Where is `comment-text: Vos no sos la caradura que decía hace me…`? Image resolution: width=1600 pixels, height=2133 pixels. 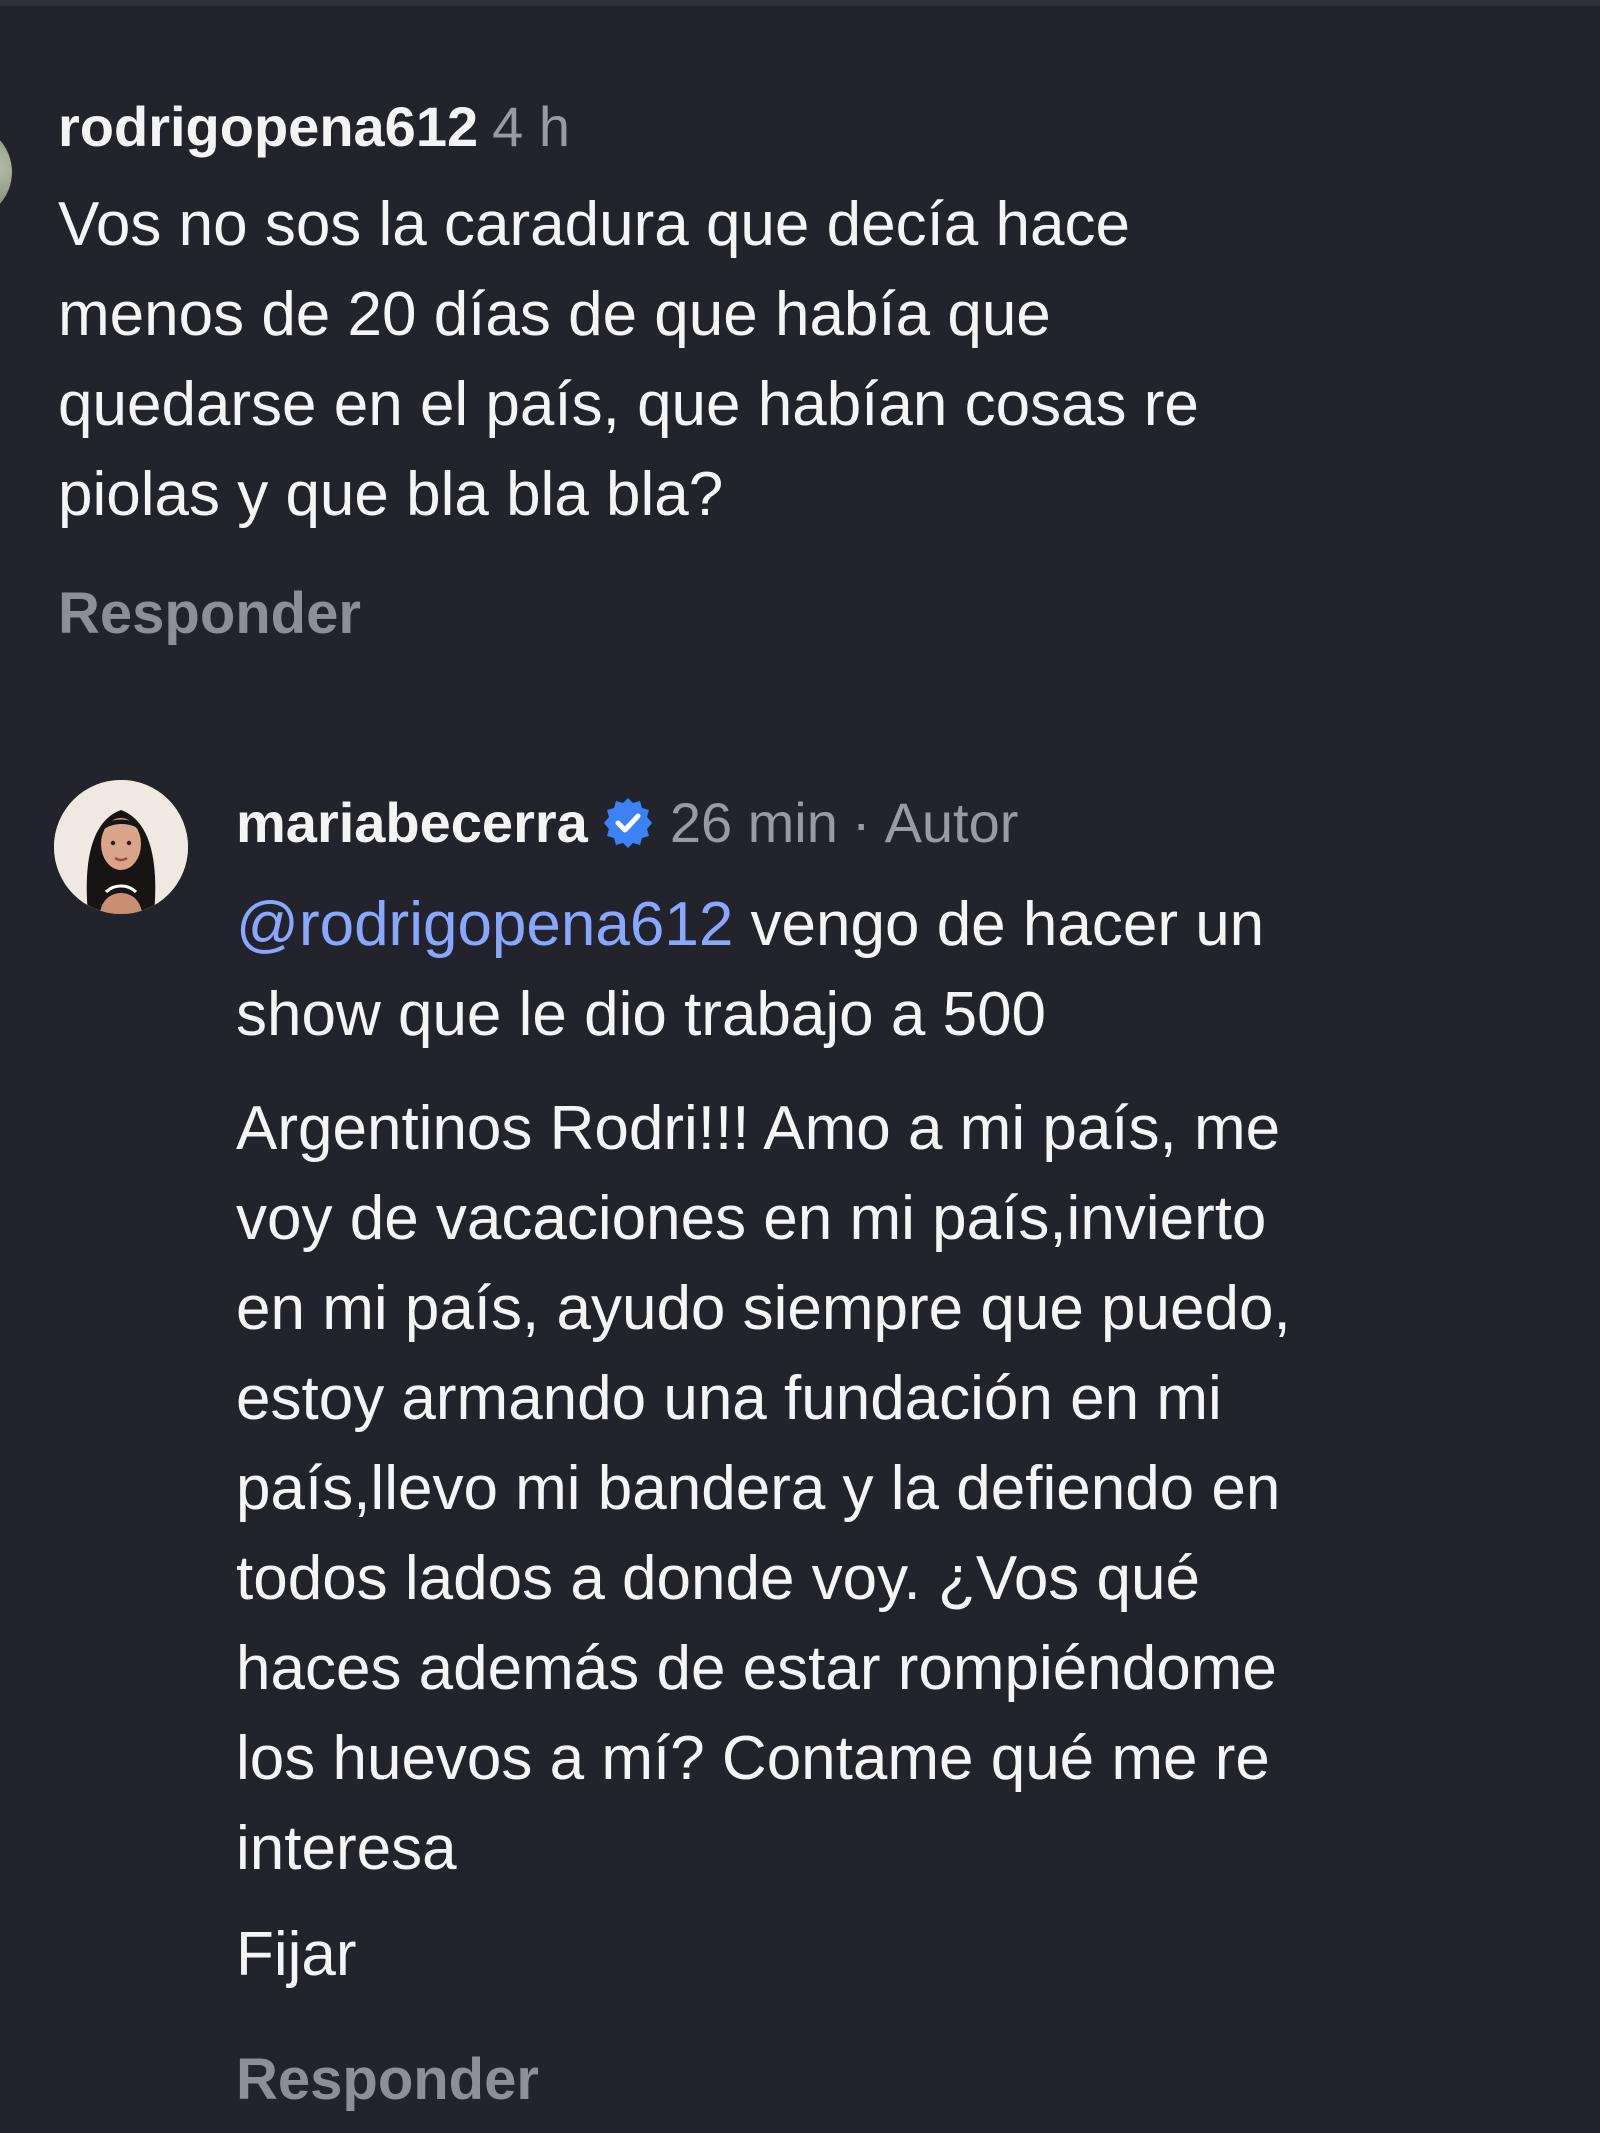
comment-text: Vos no sos la caradura que decía hace me… is located at coordinates (628, 359).